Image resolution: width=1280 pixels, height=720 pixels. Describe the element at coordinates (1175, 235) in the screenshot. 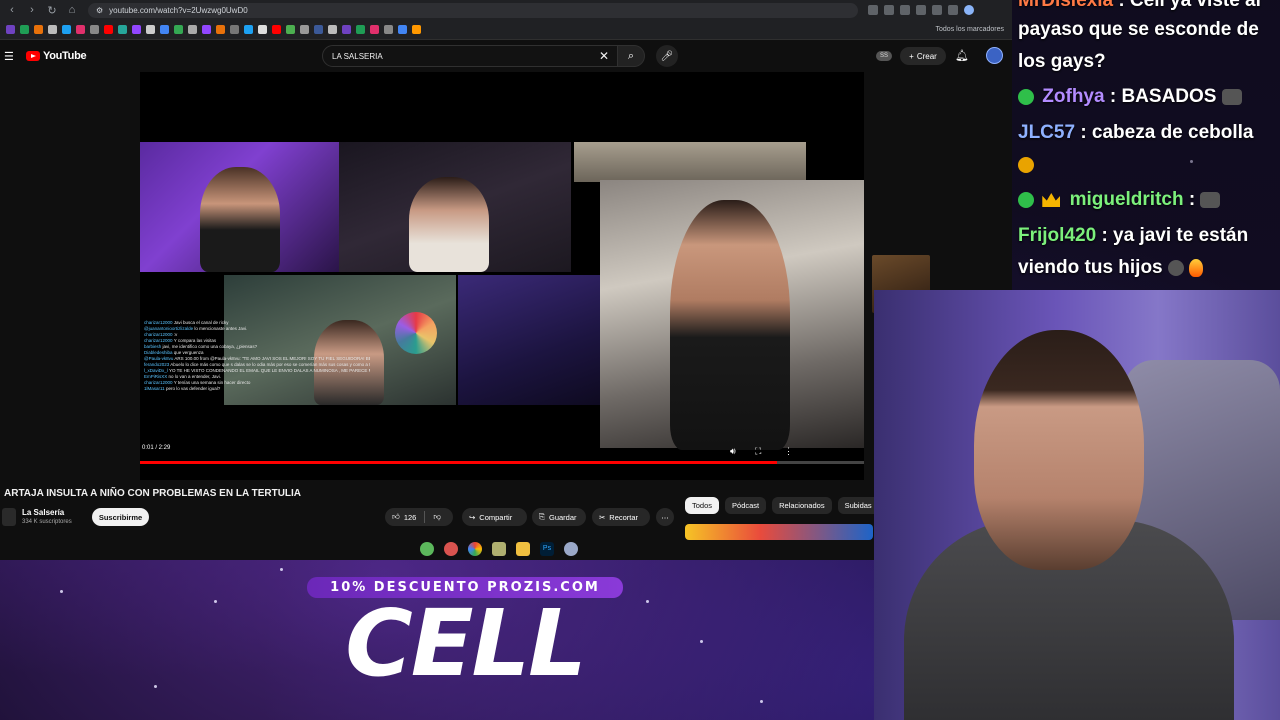

I see `chat-text: : ya javi te están` at that location.